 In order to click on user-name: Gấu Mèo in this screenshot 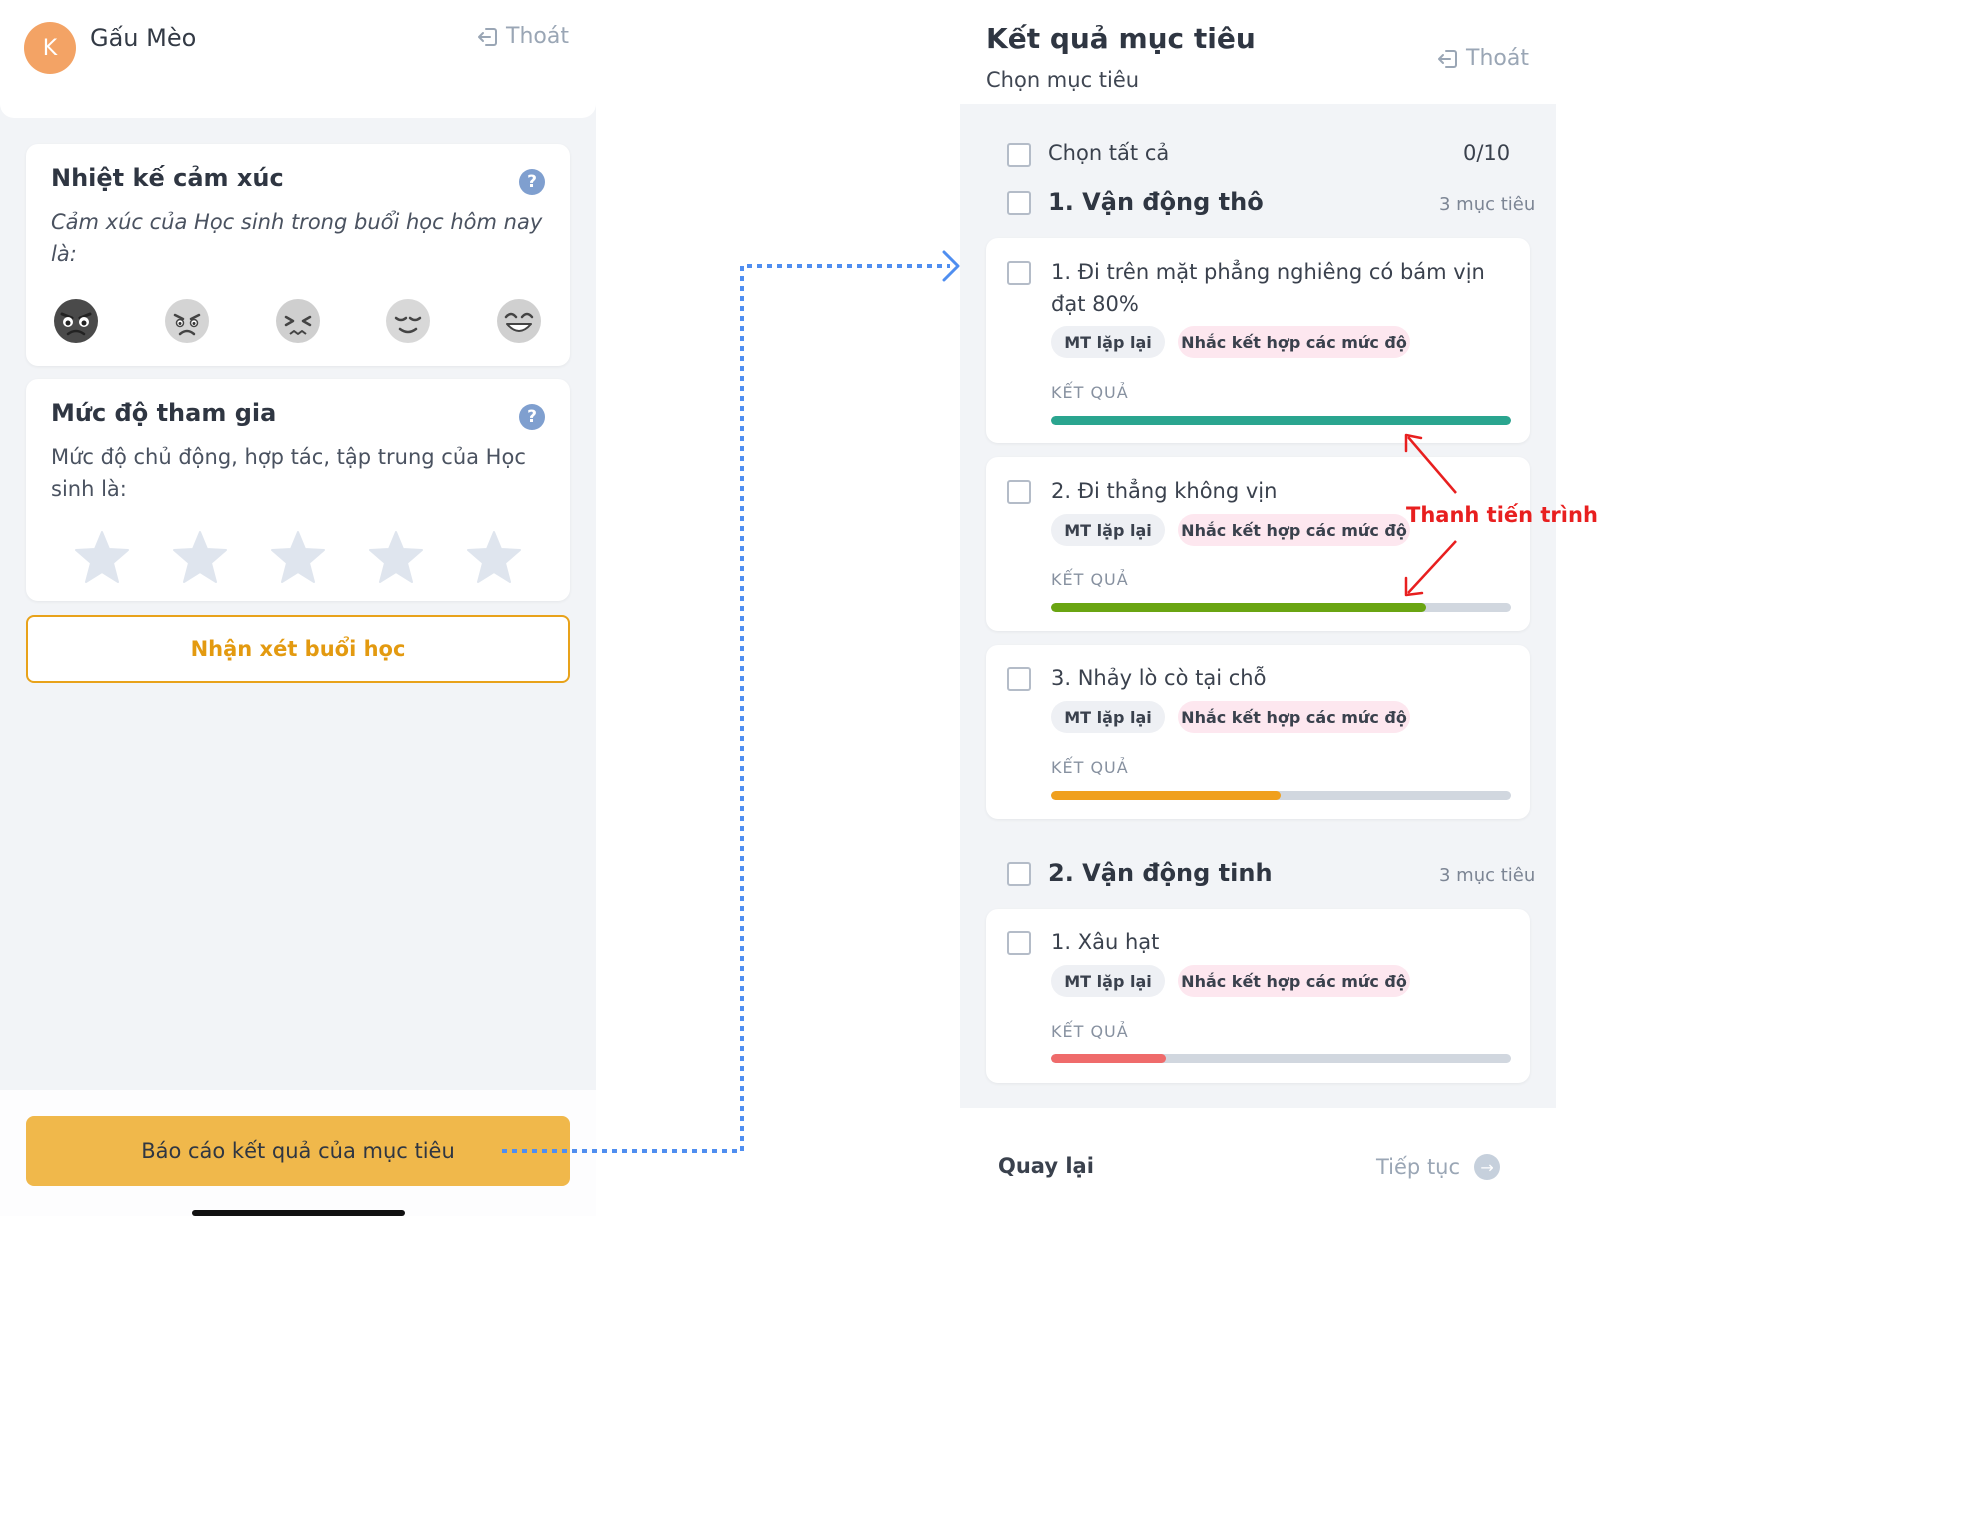, I will do `click(143, 38)`.